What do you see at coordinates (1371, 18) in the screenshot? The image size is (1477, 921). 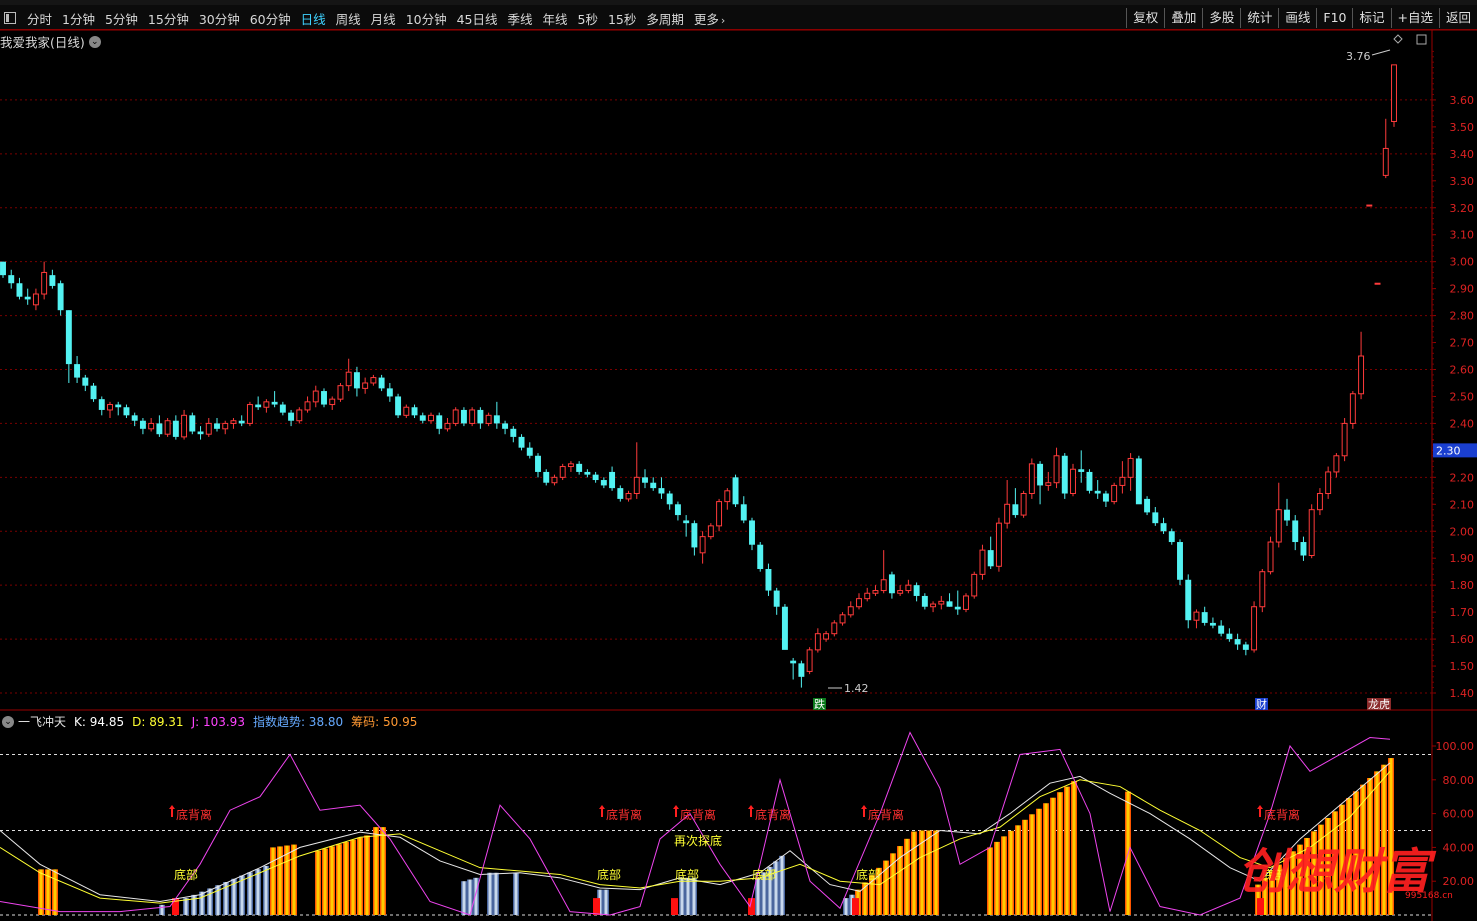 I see `tool-button-6: 标记` at bounding box center [1371, 18].